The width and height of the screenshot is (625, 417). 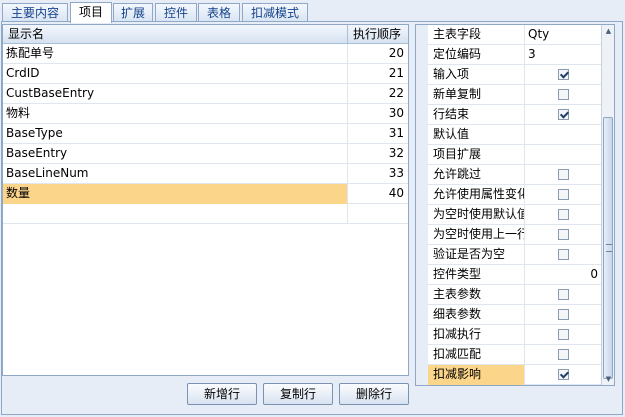 I want to click on property-row: 新单复制, so click(x=508, y=95).